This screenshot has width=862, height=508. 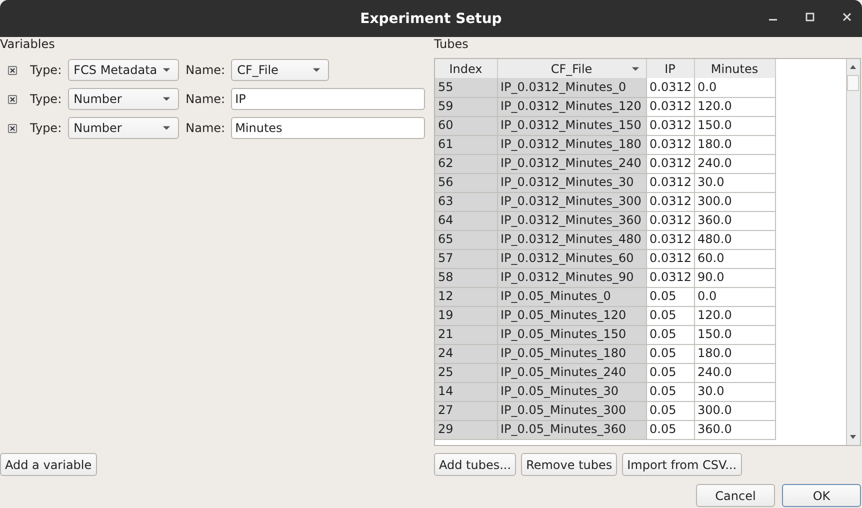 What do you see at coordinates (328, 99) in the screenshot?
I see `name-field: IP` at bounding box center [328, 99].